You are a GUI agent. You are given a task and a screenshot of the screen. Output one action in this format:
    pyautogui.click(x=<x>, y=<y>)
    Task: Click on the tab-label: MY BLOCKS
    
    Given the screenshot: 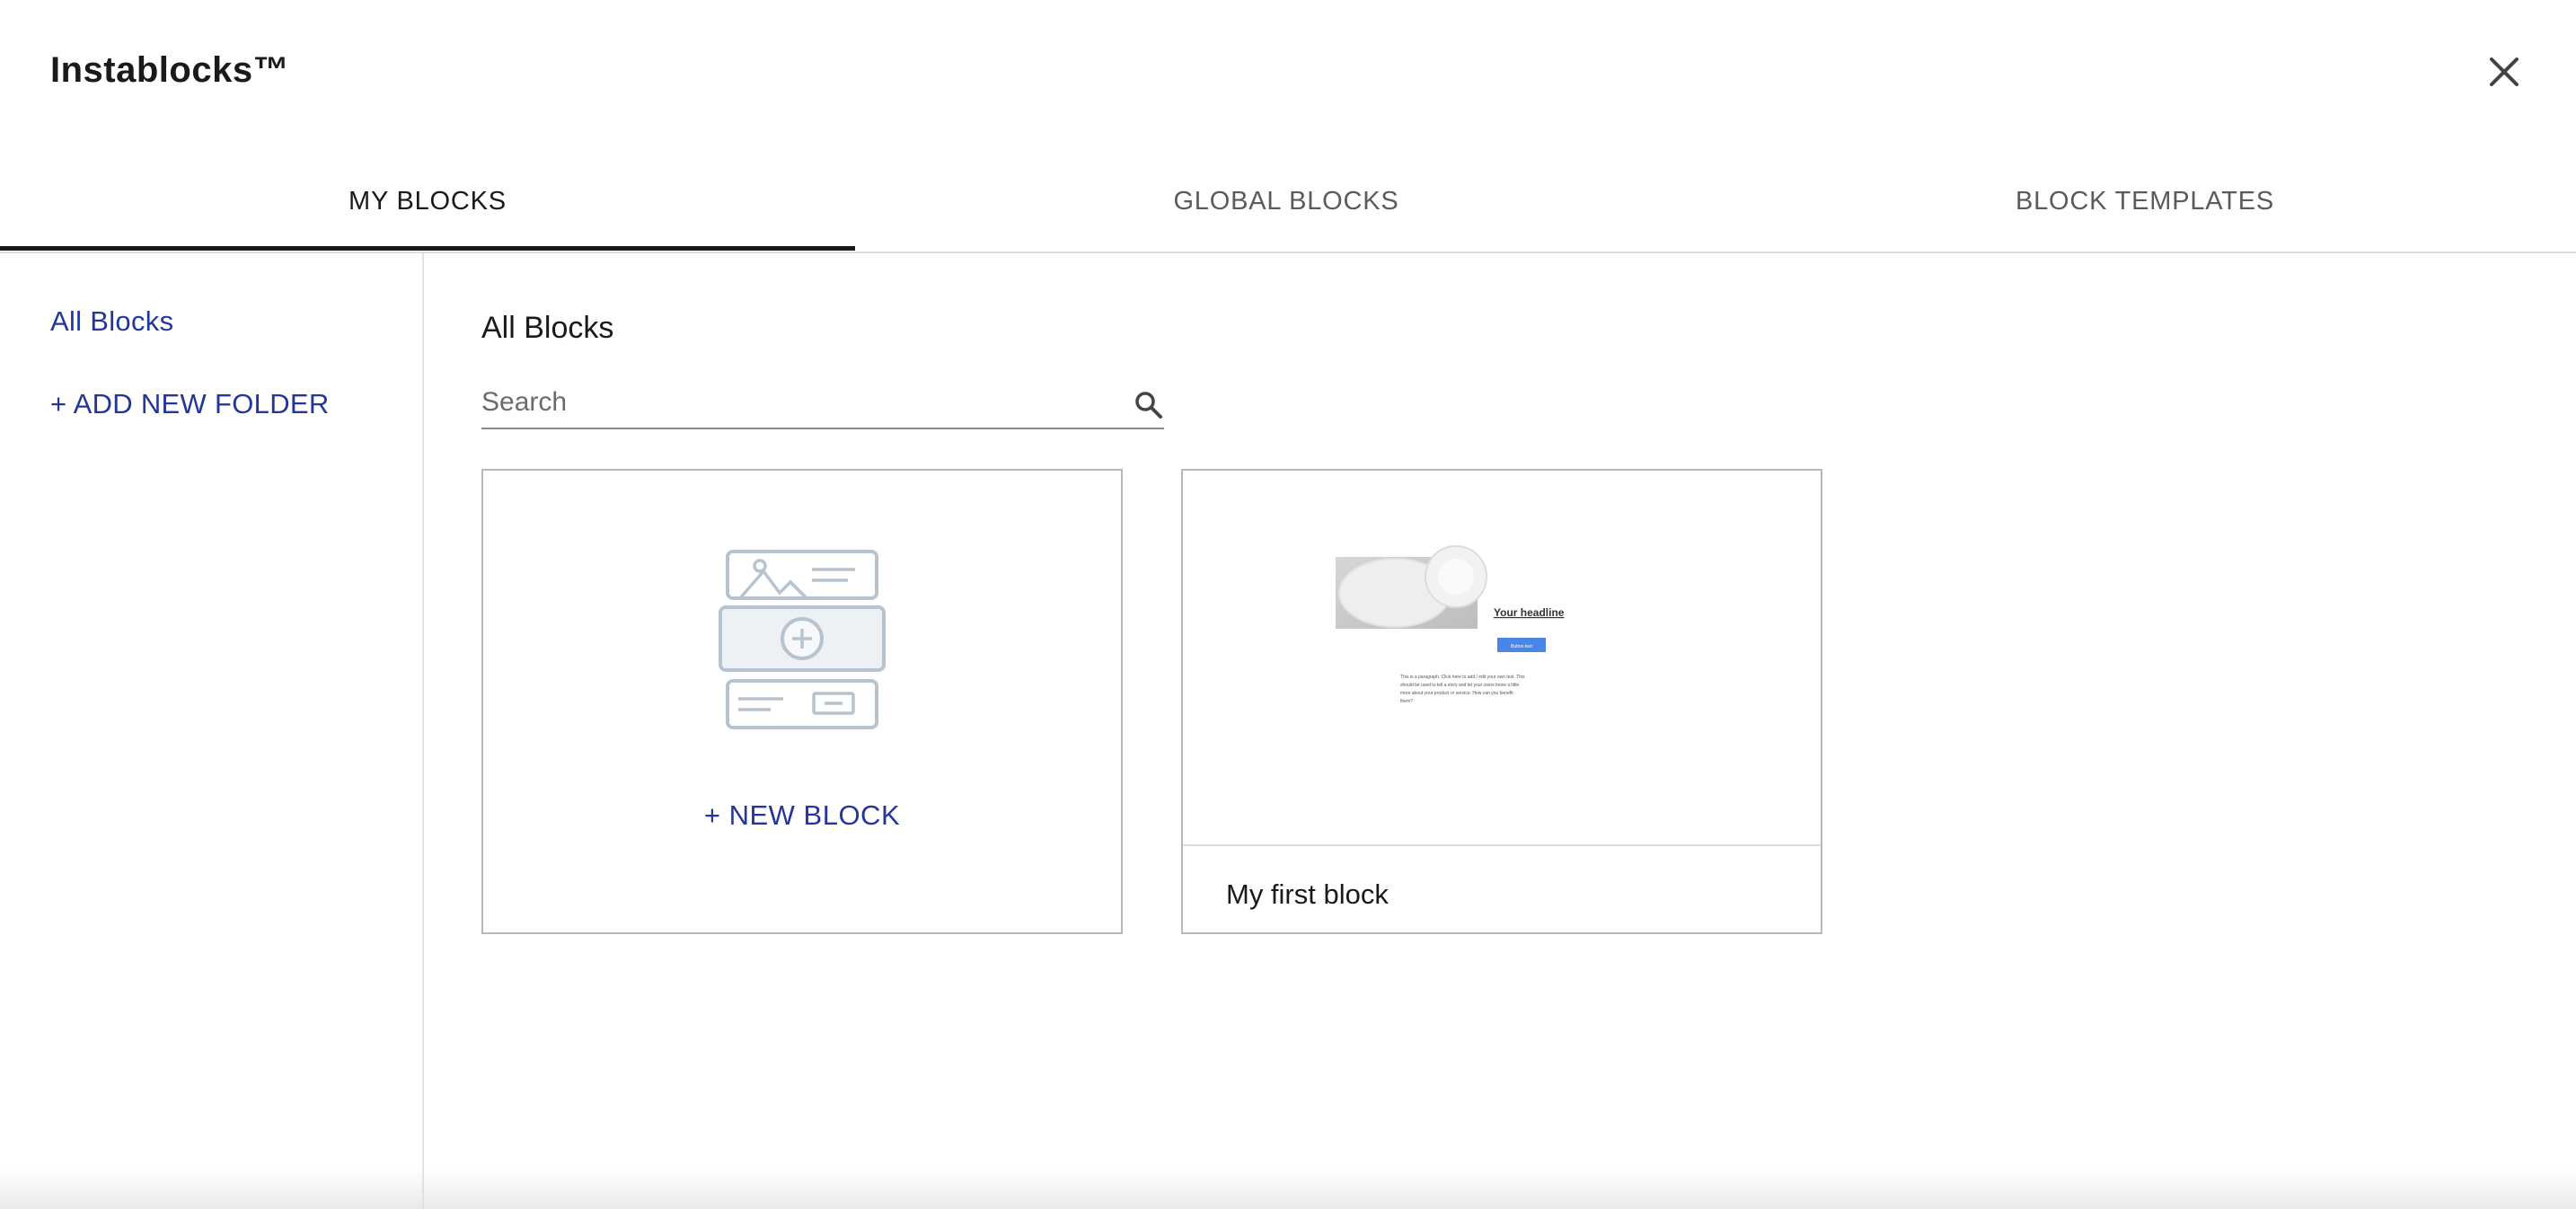 What is the action you would take?
    pyautogui.click(x=427, y=202)
    